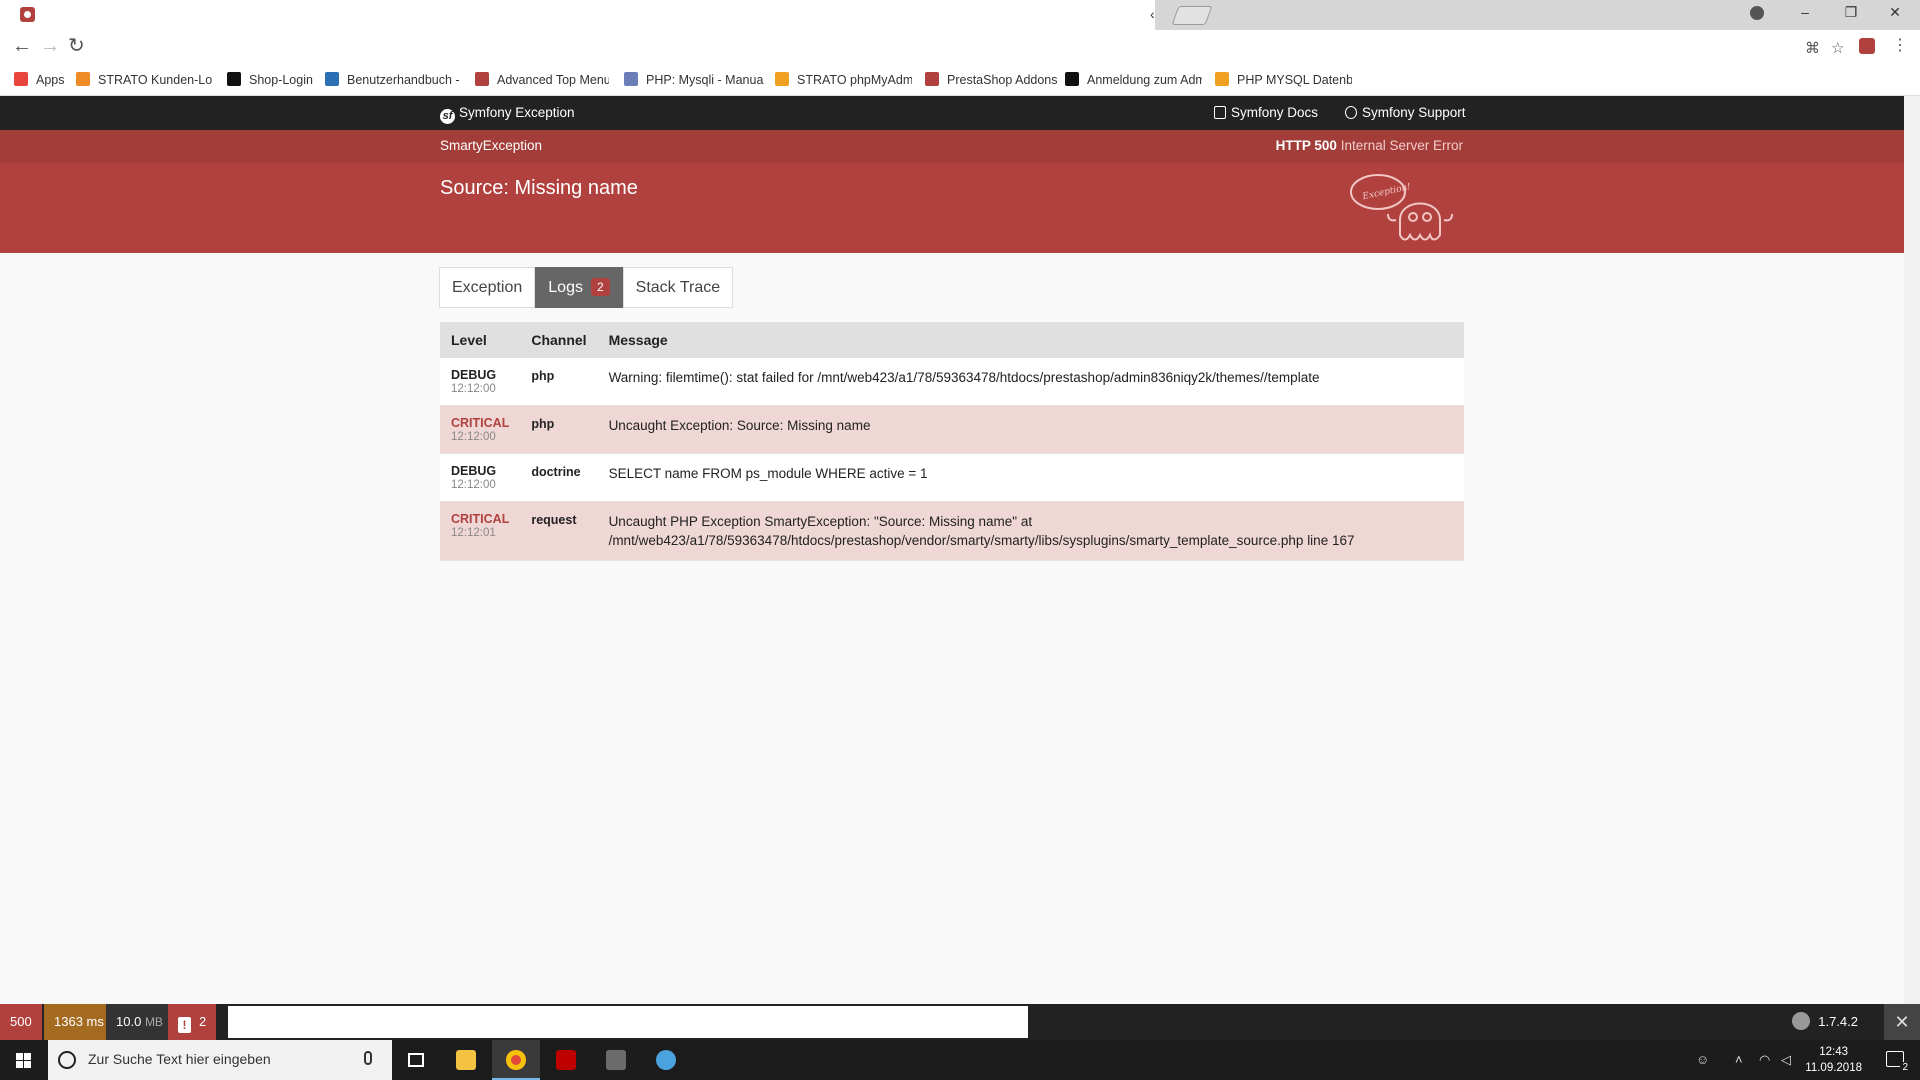 The image size is (1920, 1080). What do you see at coordinates (184, 1025) in the screenshot?
I see `alert-icon: !` at bounding box center [184, 1025].